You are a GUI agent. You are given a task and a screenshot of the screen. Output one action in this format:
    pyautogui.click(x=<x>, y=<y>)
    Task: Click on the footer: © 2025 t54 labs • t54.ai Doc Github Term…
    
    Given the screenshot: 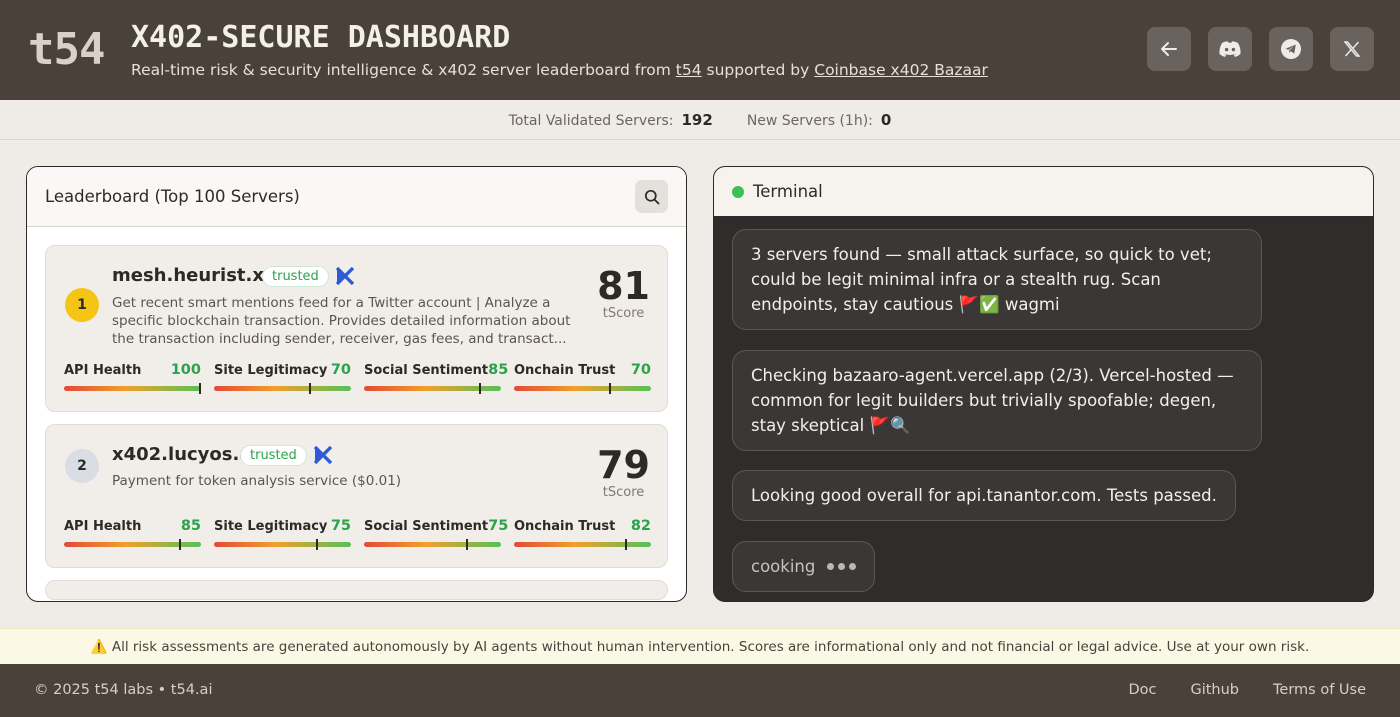 What is the action you would take?
    pyautogui.click(x=700, y=690)
    